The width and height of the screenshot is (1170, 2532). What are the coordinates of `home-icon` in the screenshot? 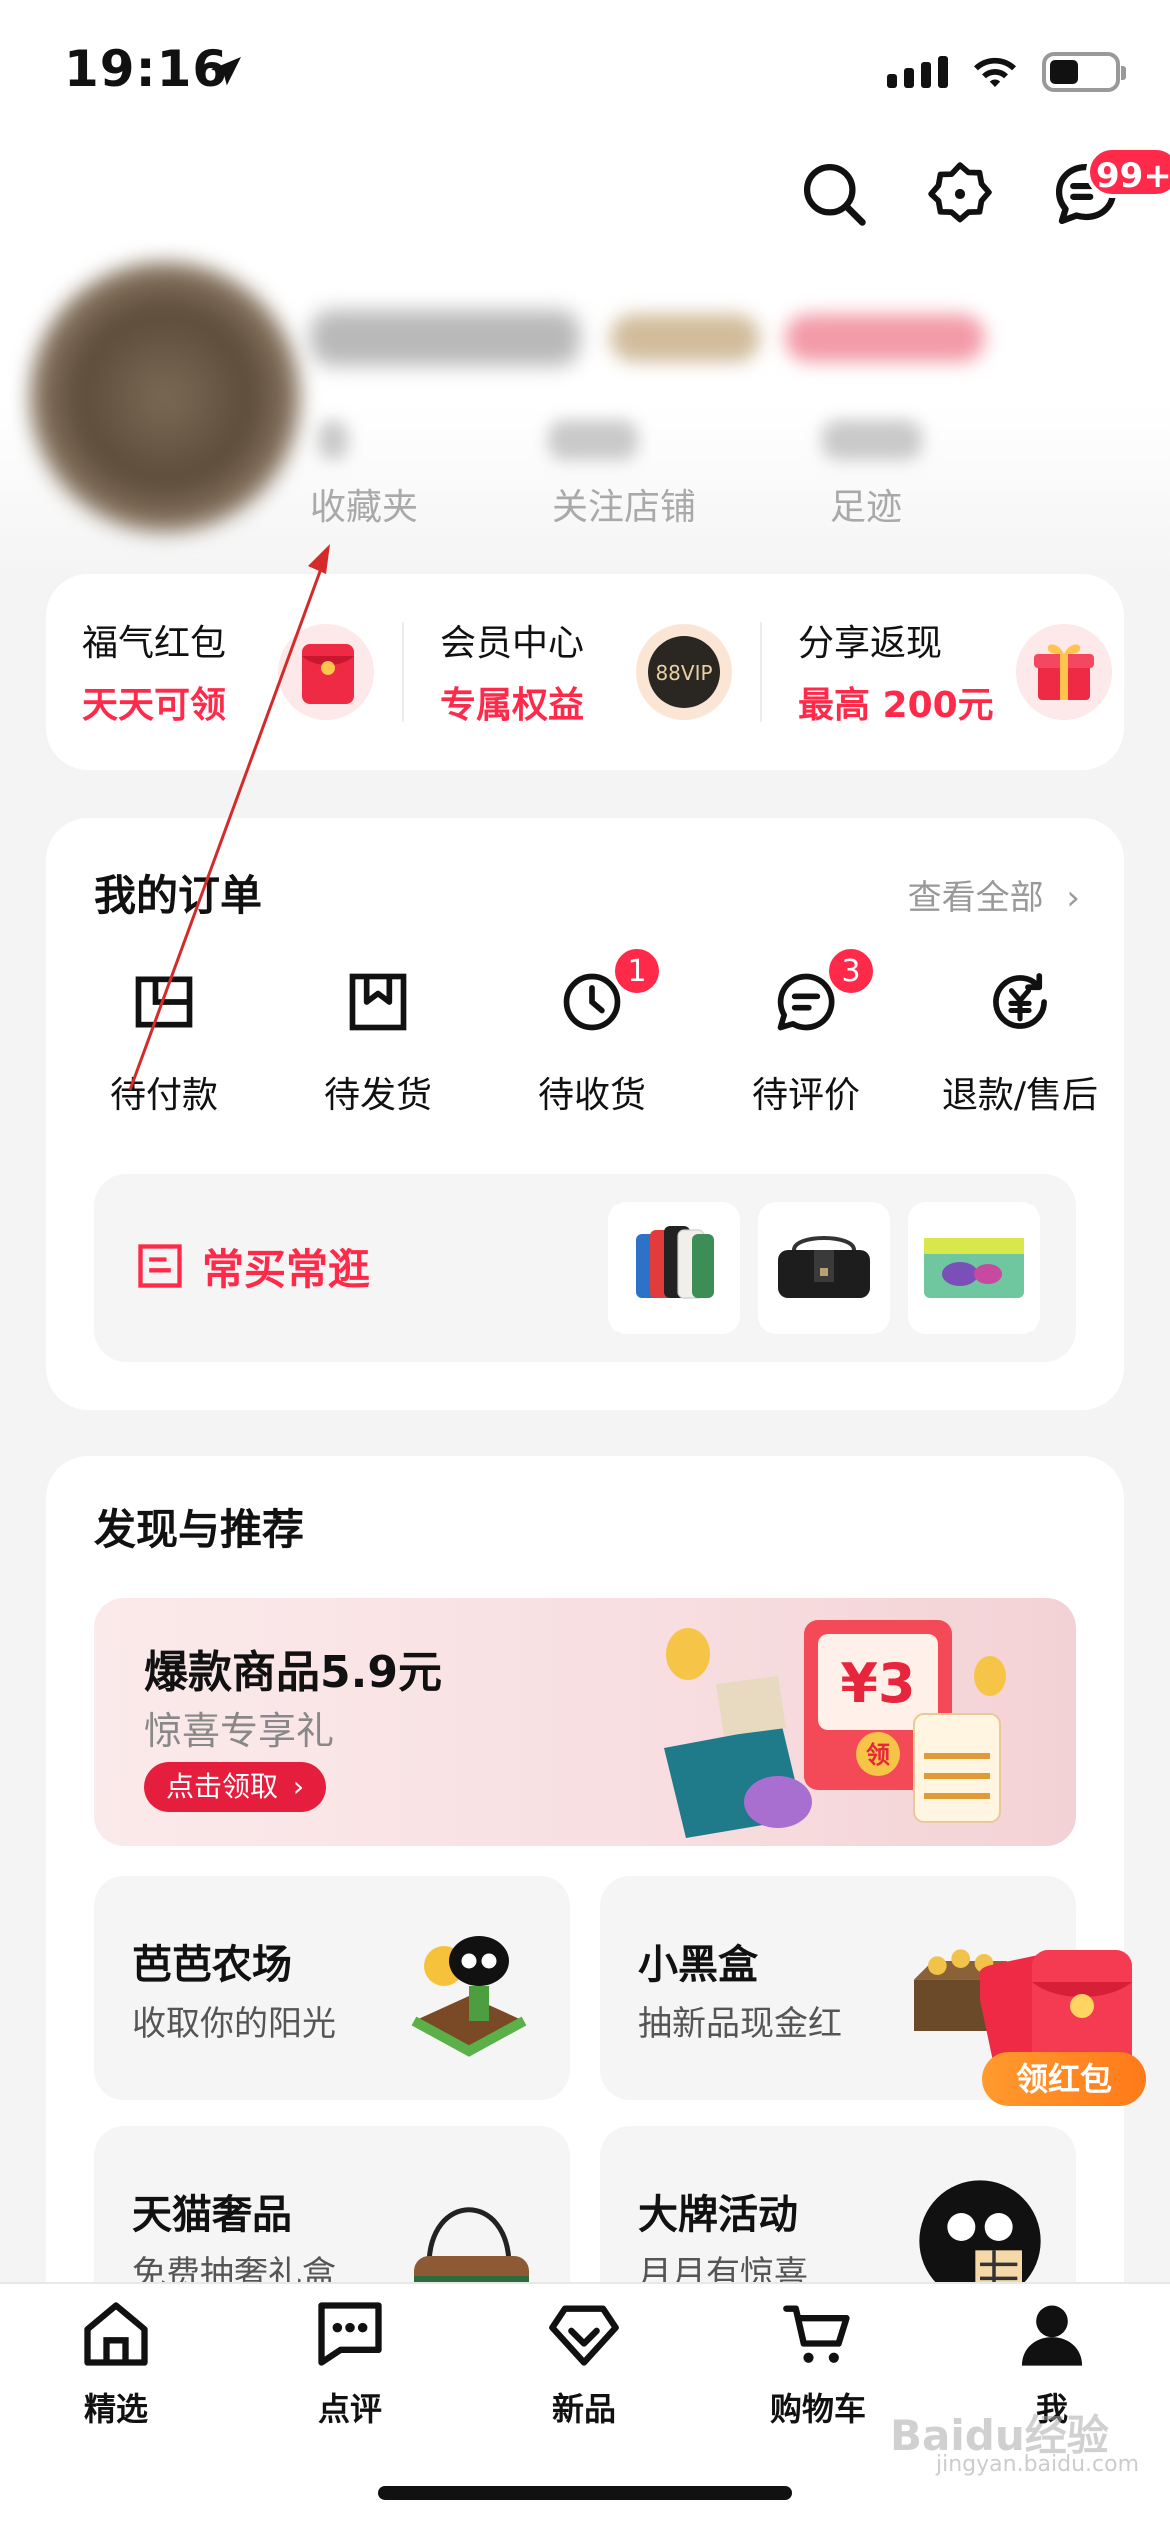 It's located at (116, 2334).